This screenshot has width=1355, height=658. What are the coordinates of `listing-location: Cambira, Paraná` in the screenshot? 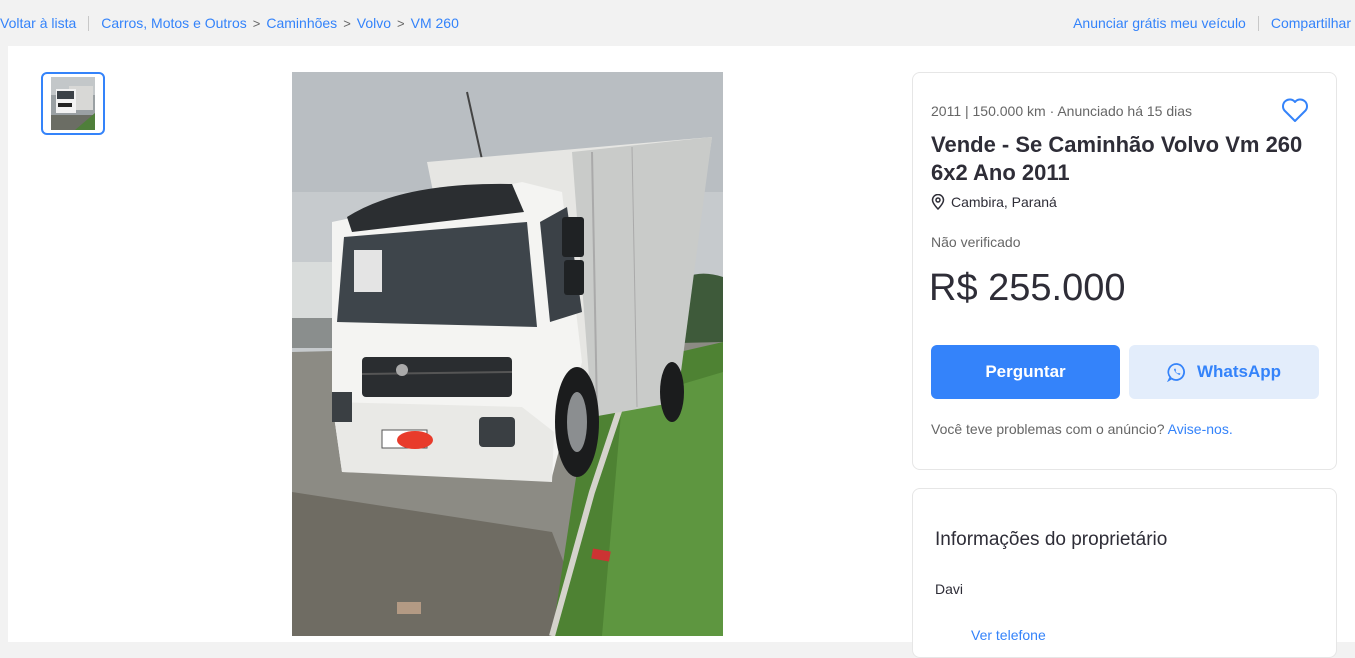 It's located at (994, 202).